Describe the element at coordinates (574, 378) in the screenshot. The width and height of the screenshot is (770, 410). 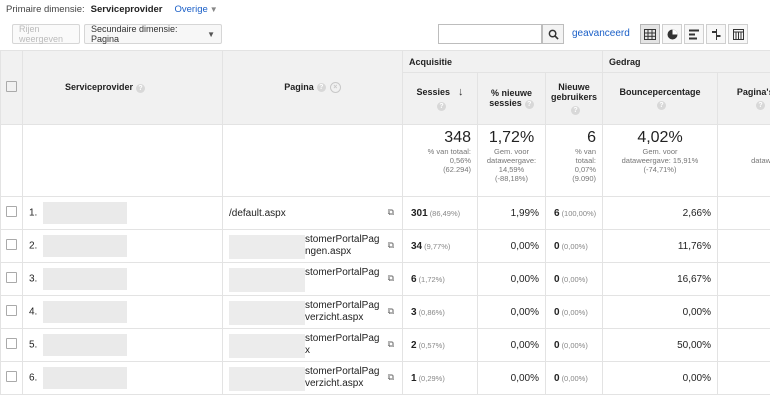
I see `new-users-cell: 0 (0,00%)` at that location.